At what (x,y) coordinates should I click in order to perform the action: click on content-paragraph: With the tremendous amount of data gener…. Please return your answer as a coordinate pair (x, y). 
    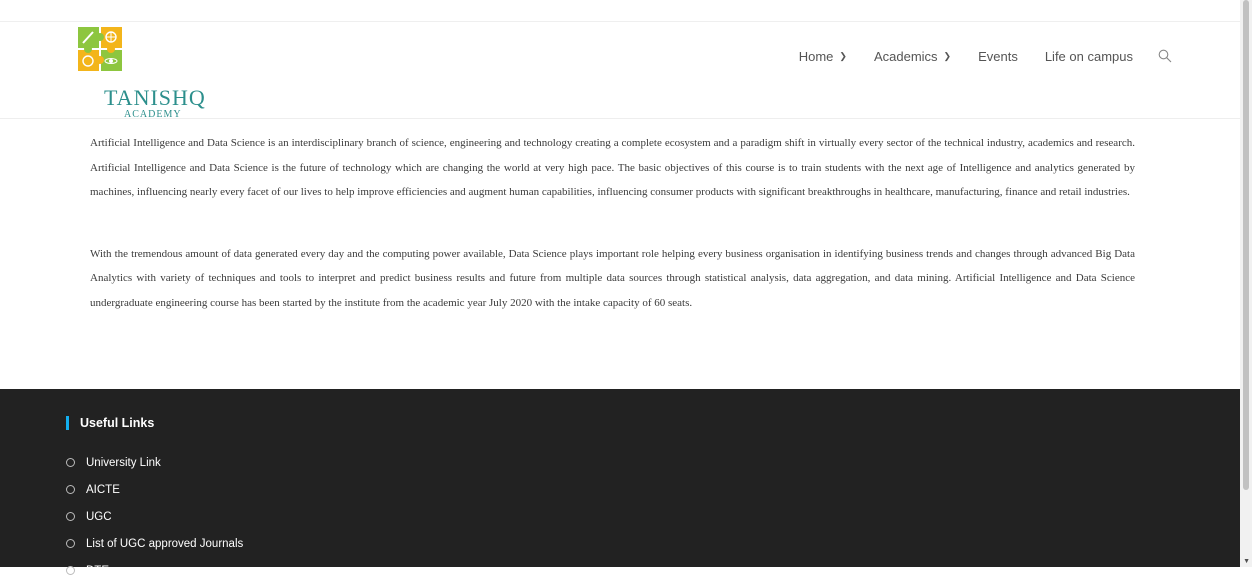
    Looking at the image, I should click on (612, 278).